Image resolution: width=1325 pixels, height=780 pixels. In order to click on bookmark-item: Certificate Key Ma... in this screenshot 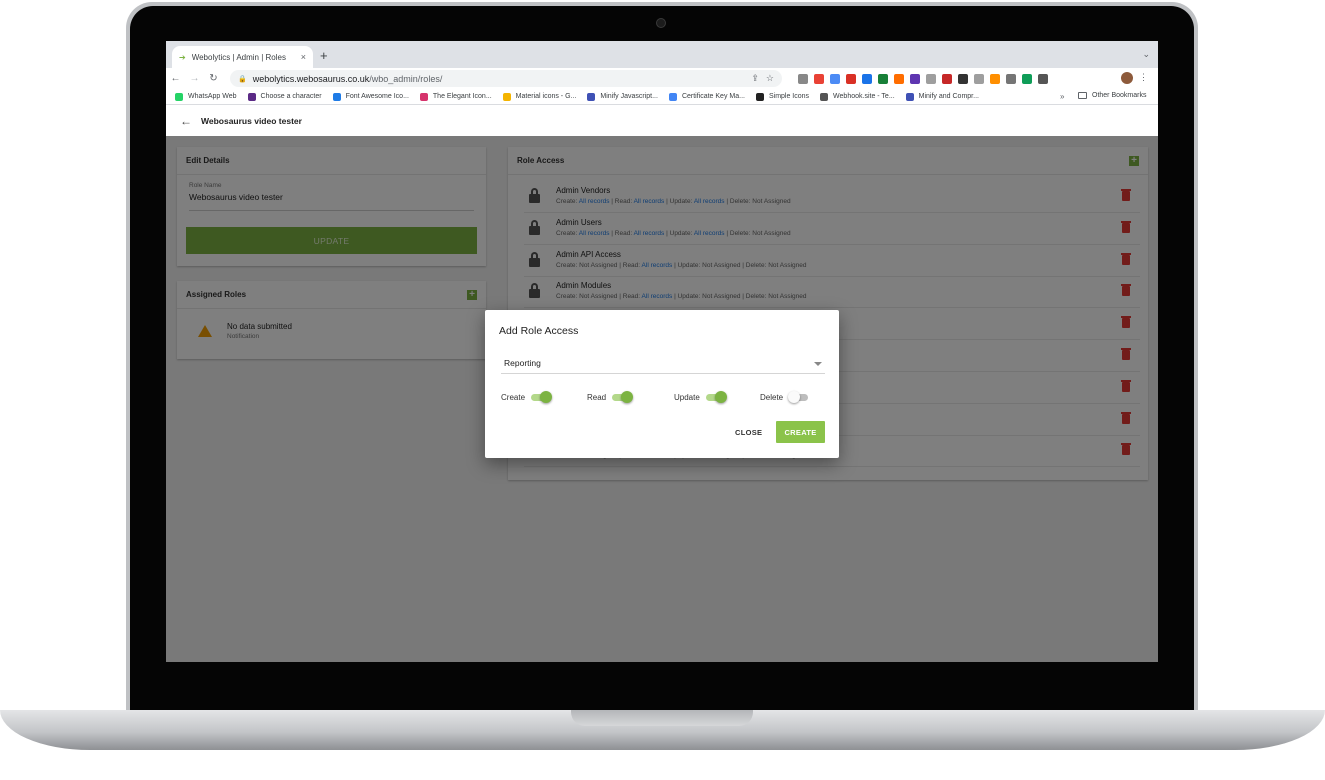, I will do `click(706, 96)`.